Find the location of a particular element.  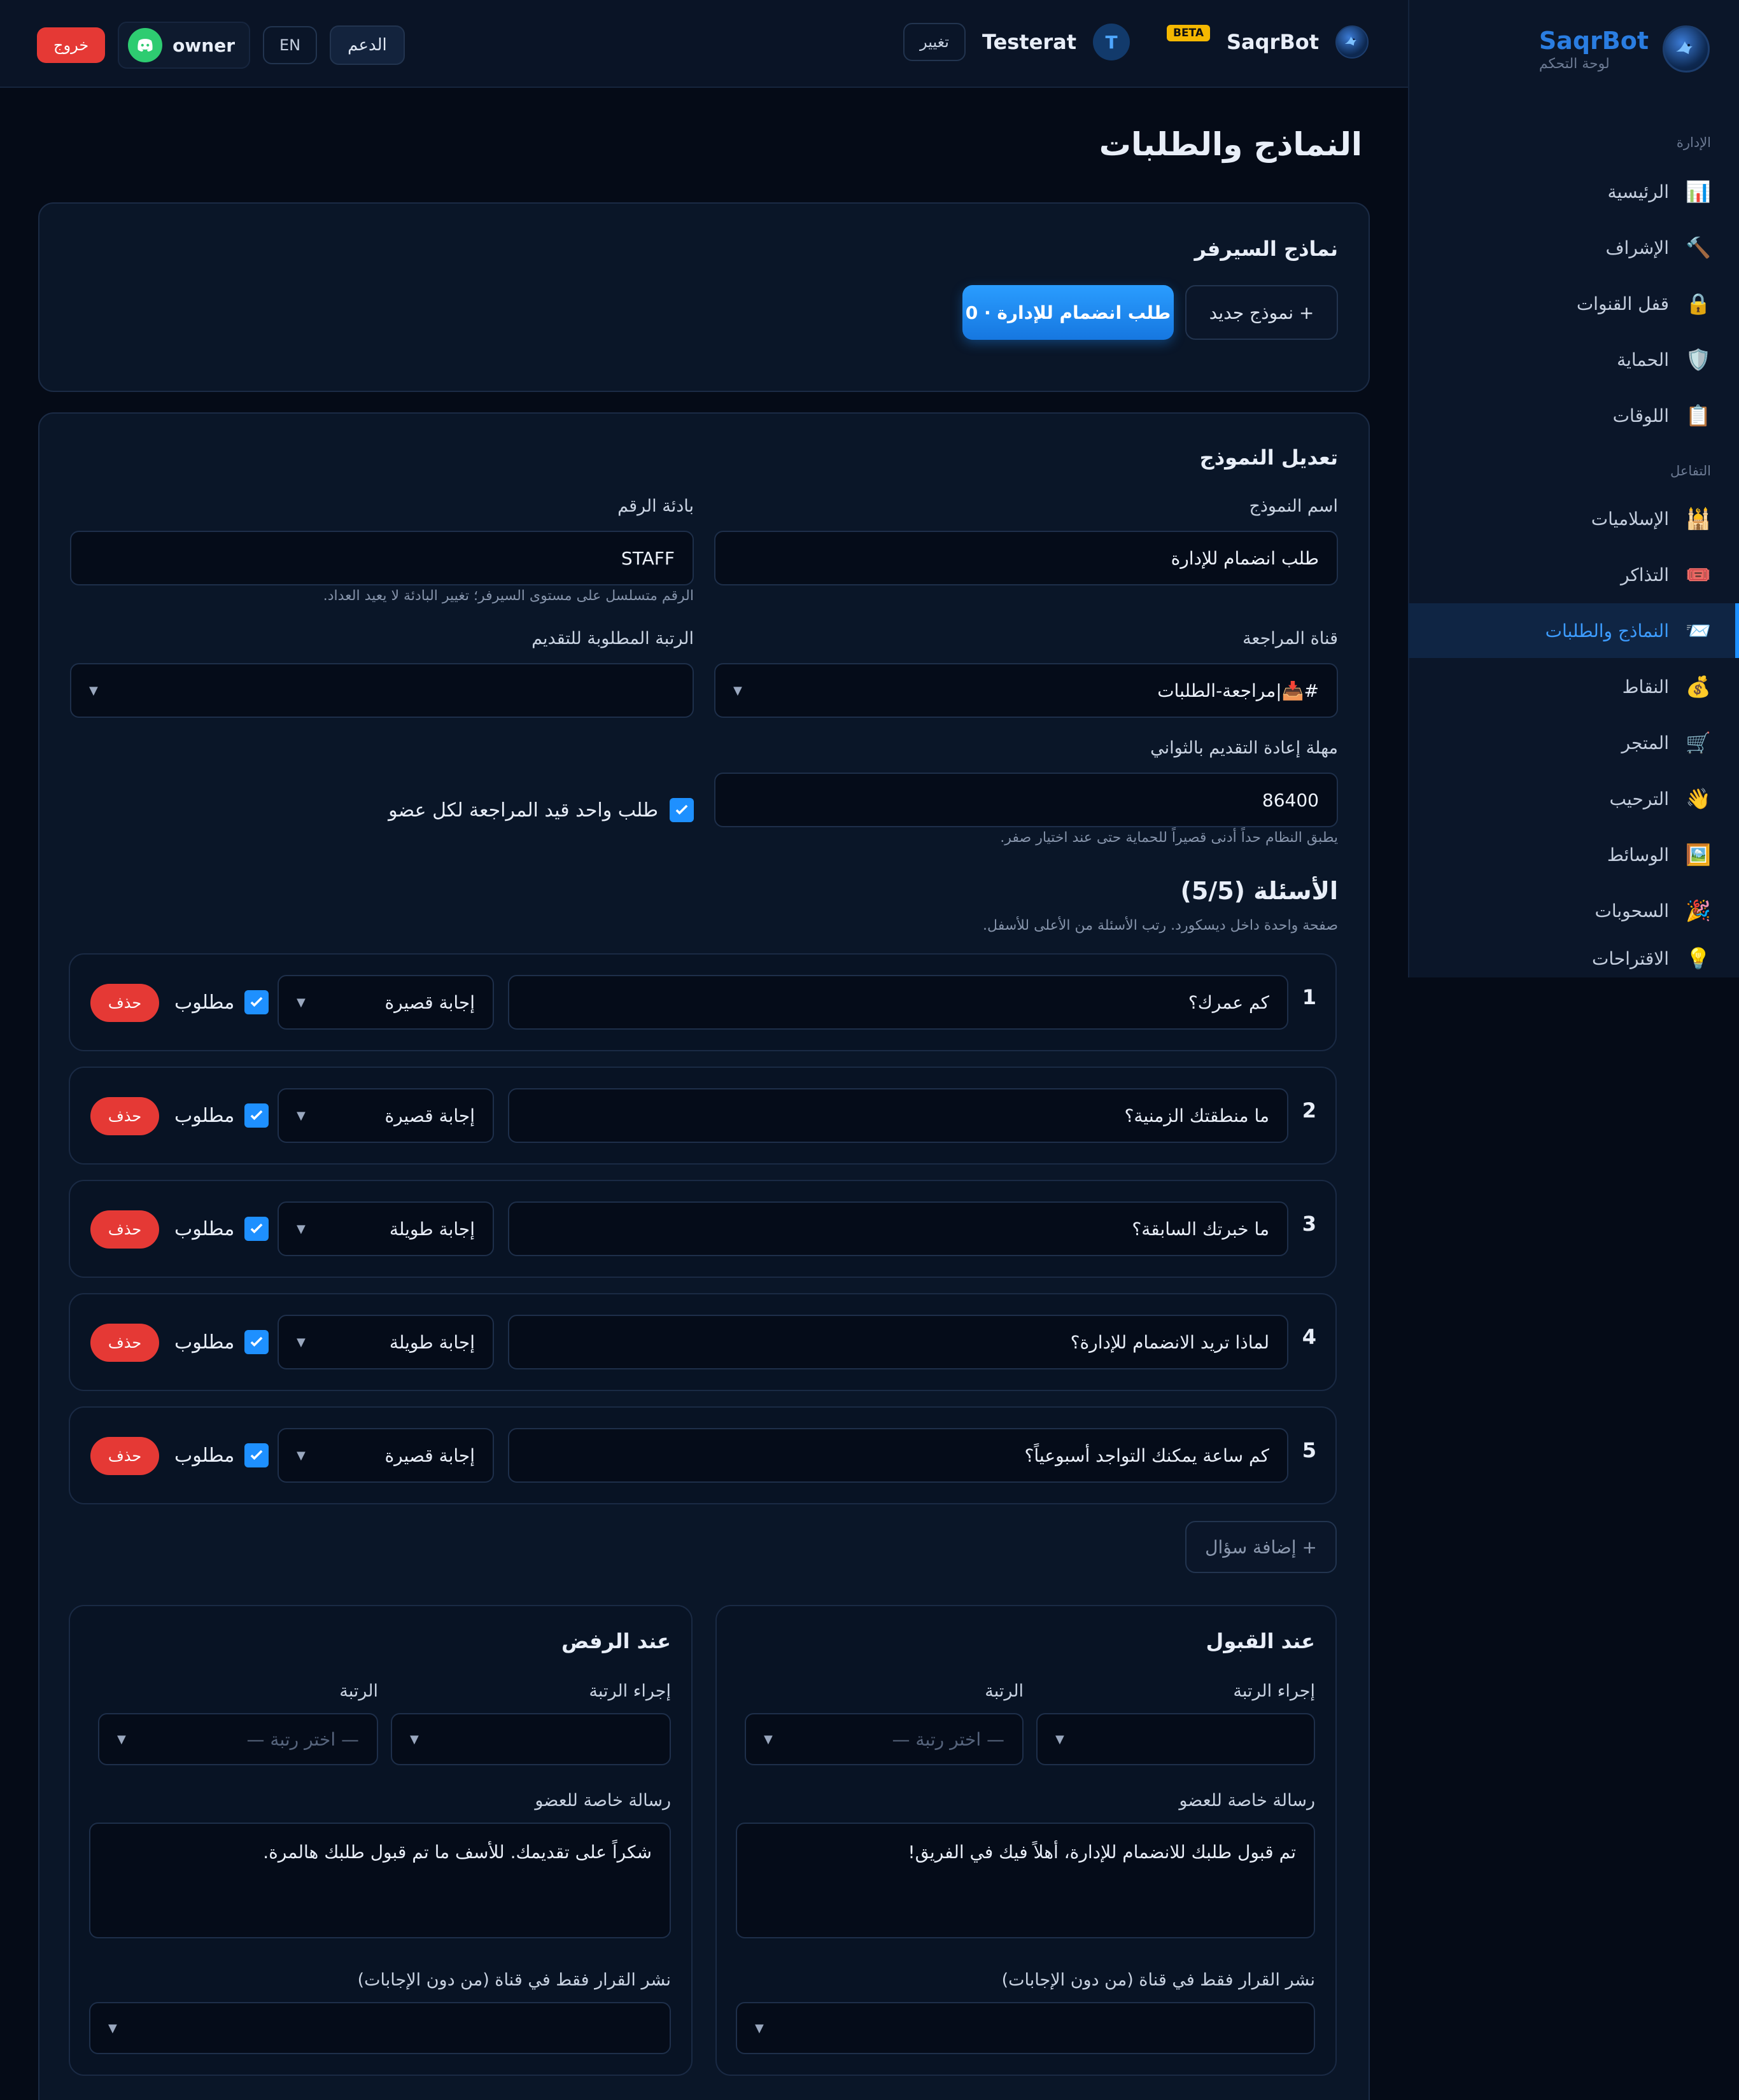

single-pending-label: طلب واحد قيد المراجعة لكل عضو is located at coordinates (523, 810).